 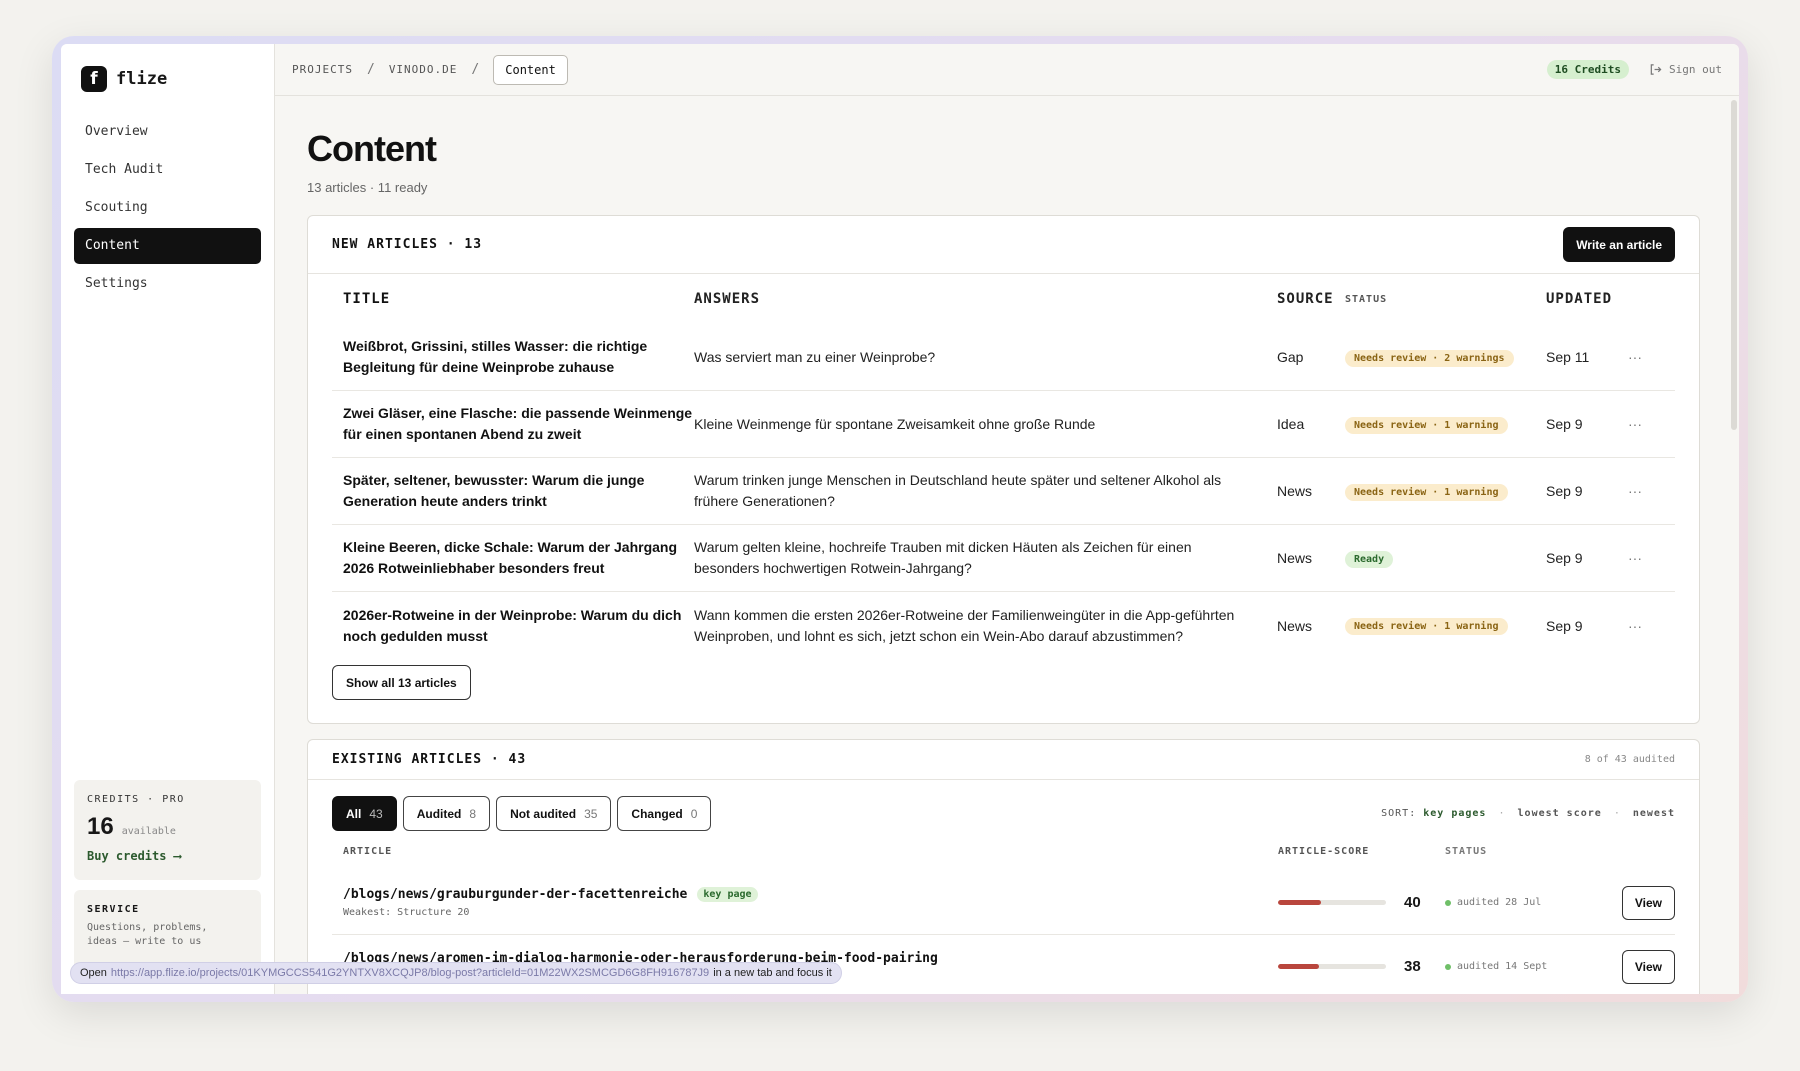 I want to click on sign-out-label: Sign out, so click(x=1695, y=69).